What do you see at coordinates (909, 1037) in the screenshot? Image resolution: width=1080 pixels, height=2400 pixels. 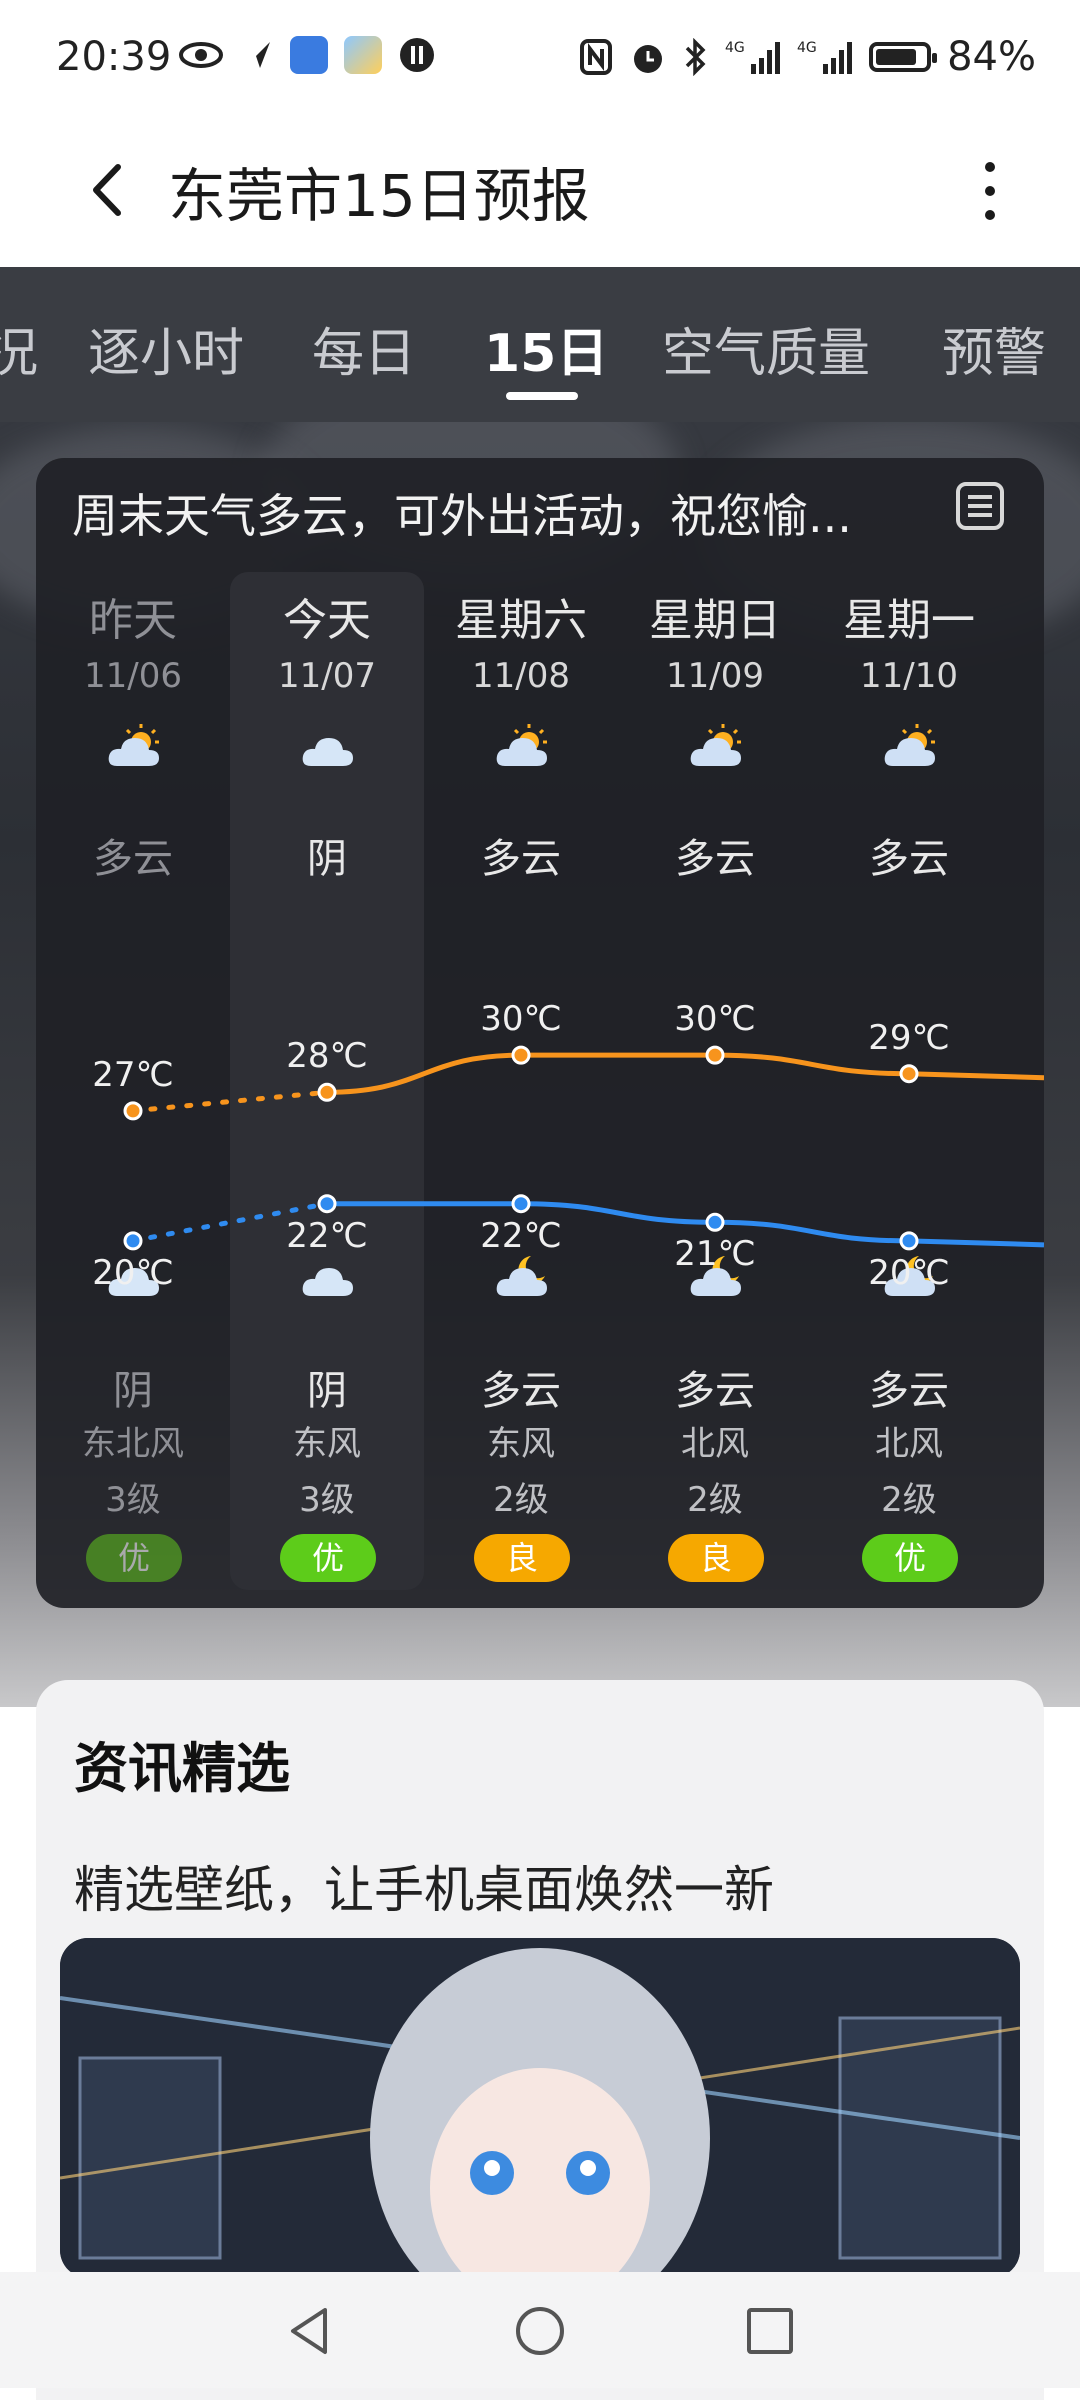 I see `high-temp-label: 29℃` at bounding box center [909, 1037].